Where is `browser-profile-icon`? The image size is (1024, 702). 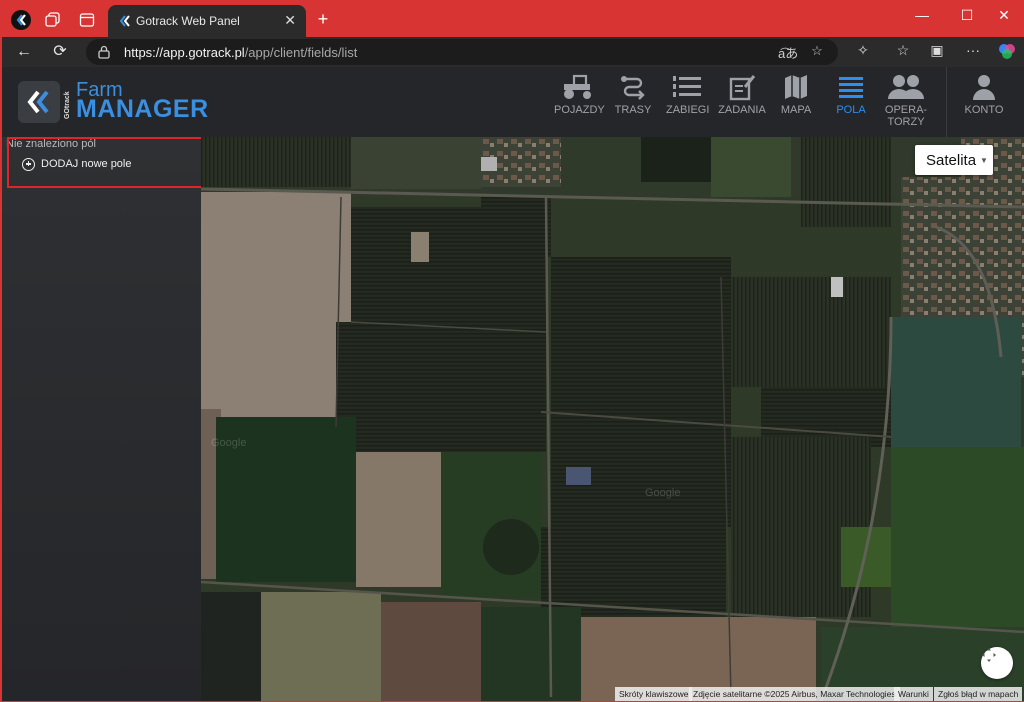 browser-profile-icon is located at coordinates (21, 20).